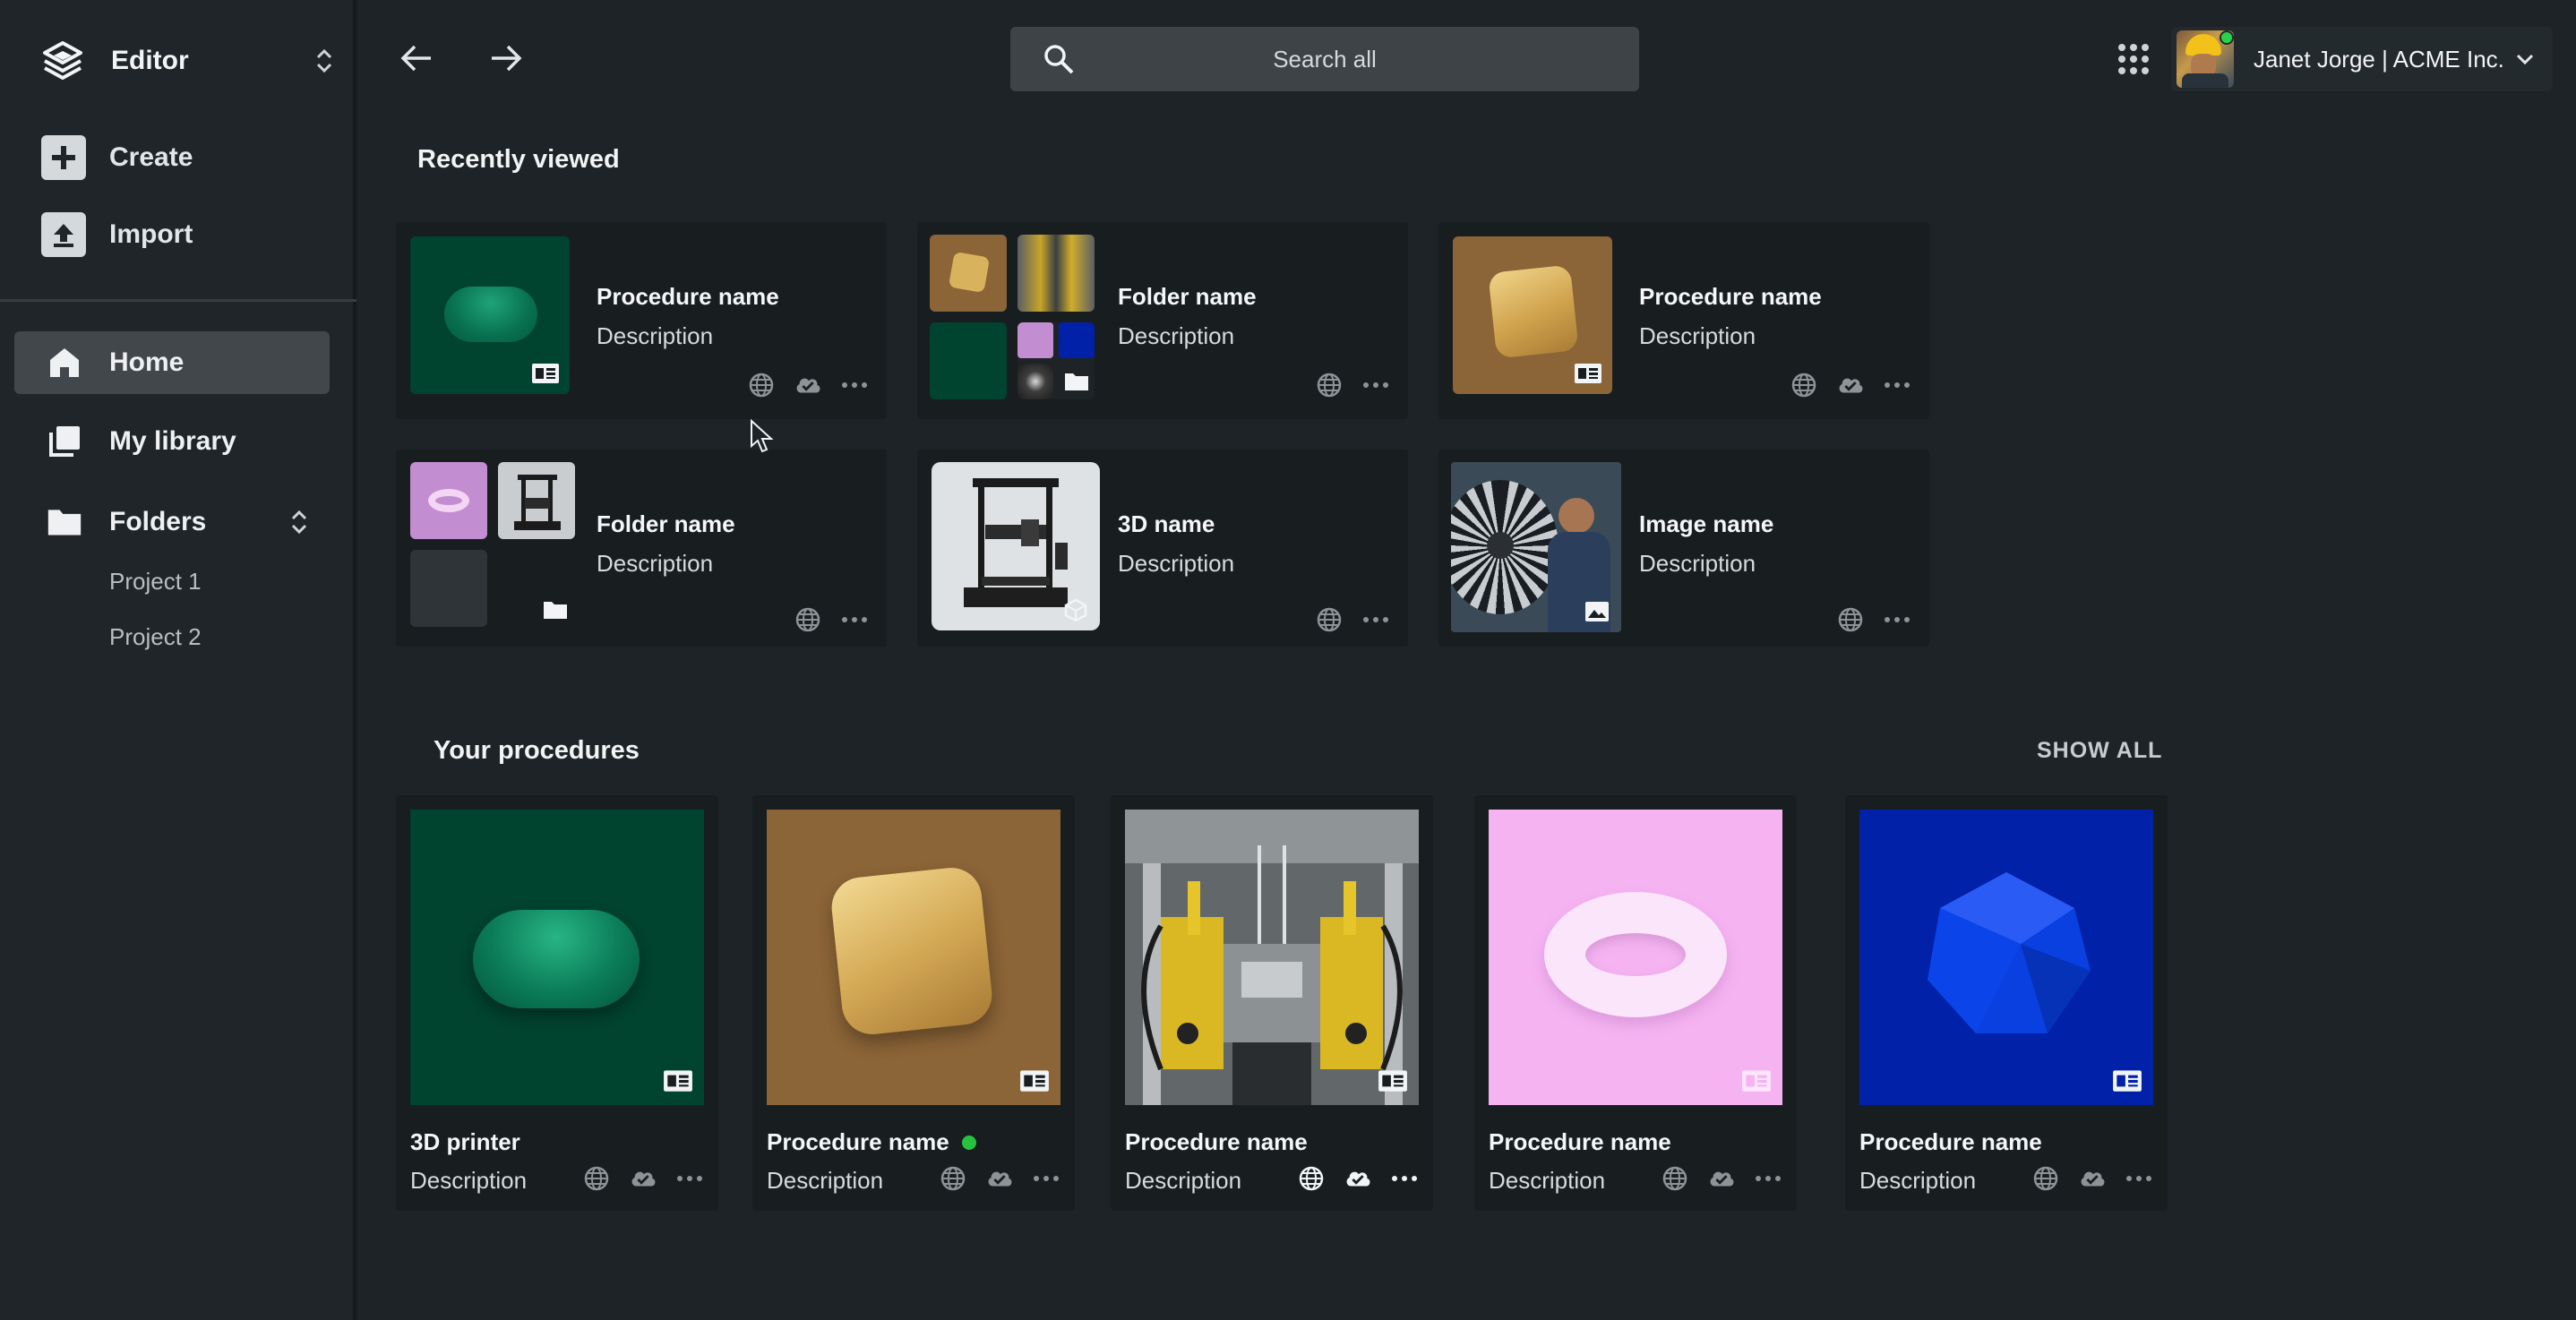 Image resolution: width=2576 pixels, height=1320 pixels. I want to click on create-label: Create, so click(151, 157).